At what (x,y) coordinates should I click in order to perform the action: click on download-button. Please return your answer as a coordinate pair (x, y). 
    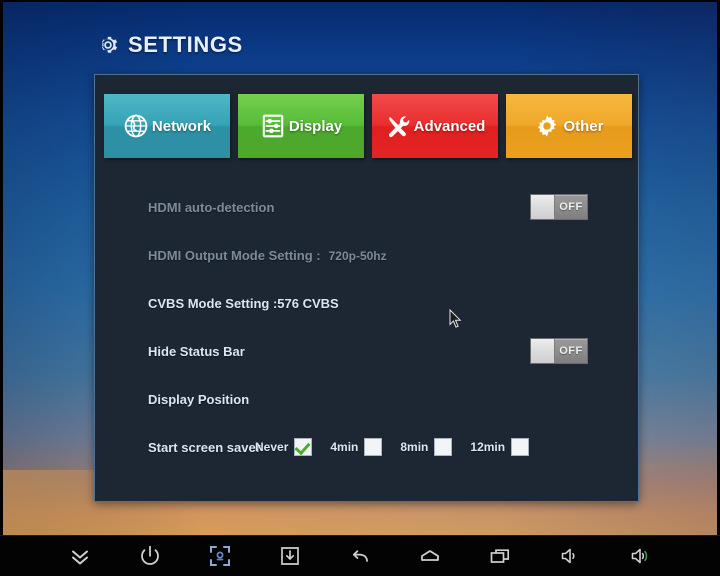
    Looking at the image, I should click on (290, 556).